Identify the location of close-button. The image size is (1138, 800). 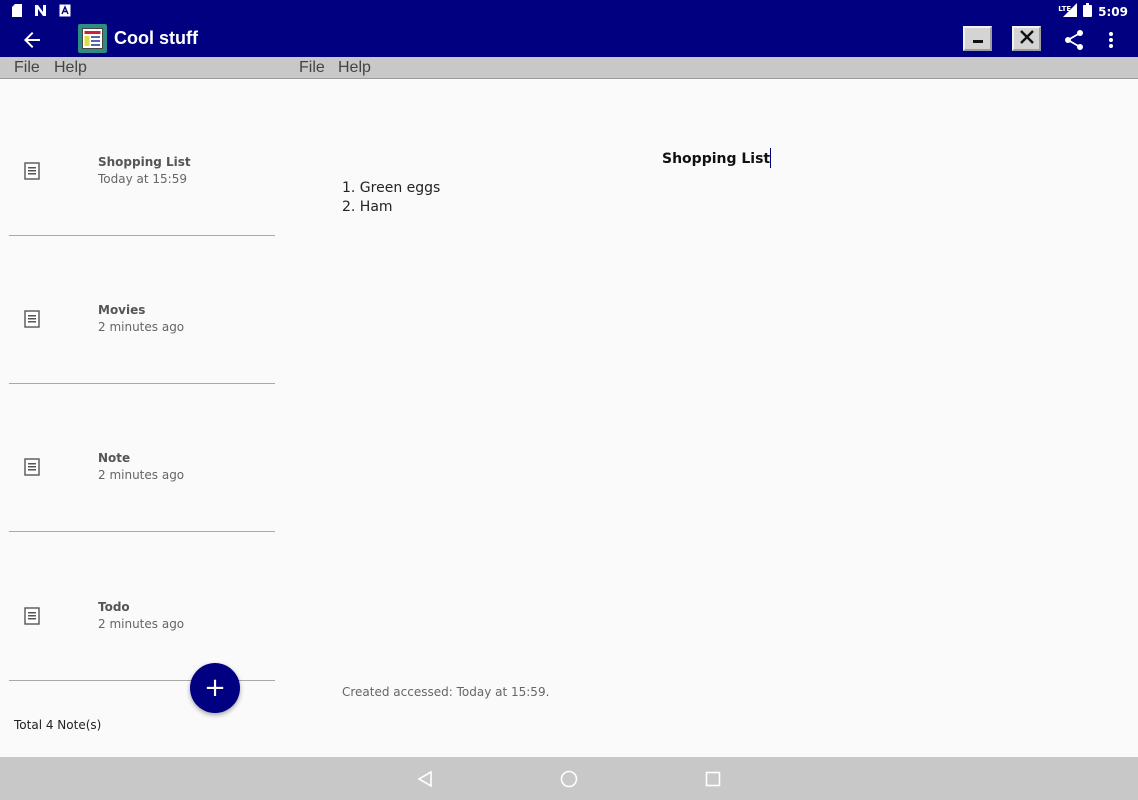
(1026, 38).